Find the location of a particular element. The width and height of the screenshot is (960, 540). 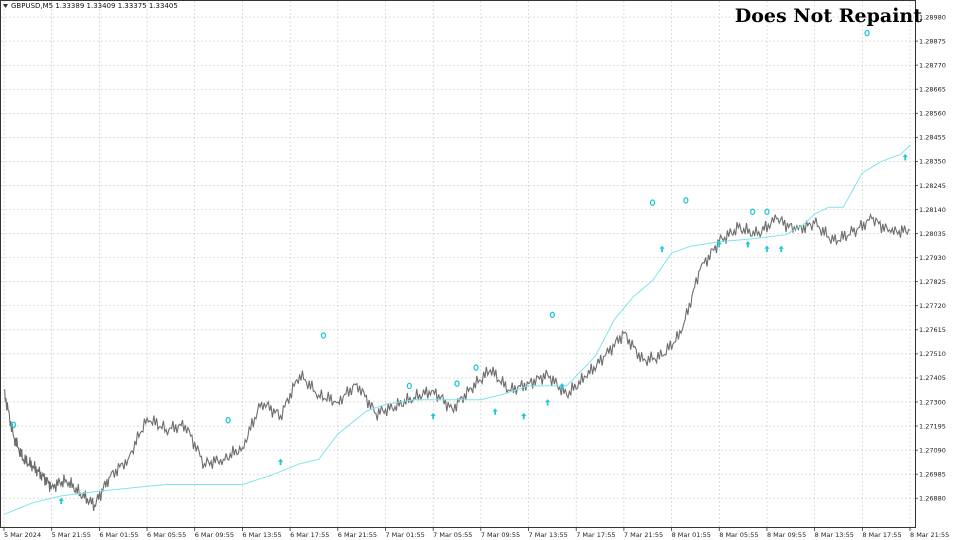

y-tick-label: 1.27930 is located at coordinates (932, 258).